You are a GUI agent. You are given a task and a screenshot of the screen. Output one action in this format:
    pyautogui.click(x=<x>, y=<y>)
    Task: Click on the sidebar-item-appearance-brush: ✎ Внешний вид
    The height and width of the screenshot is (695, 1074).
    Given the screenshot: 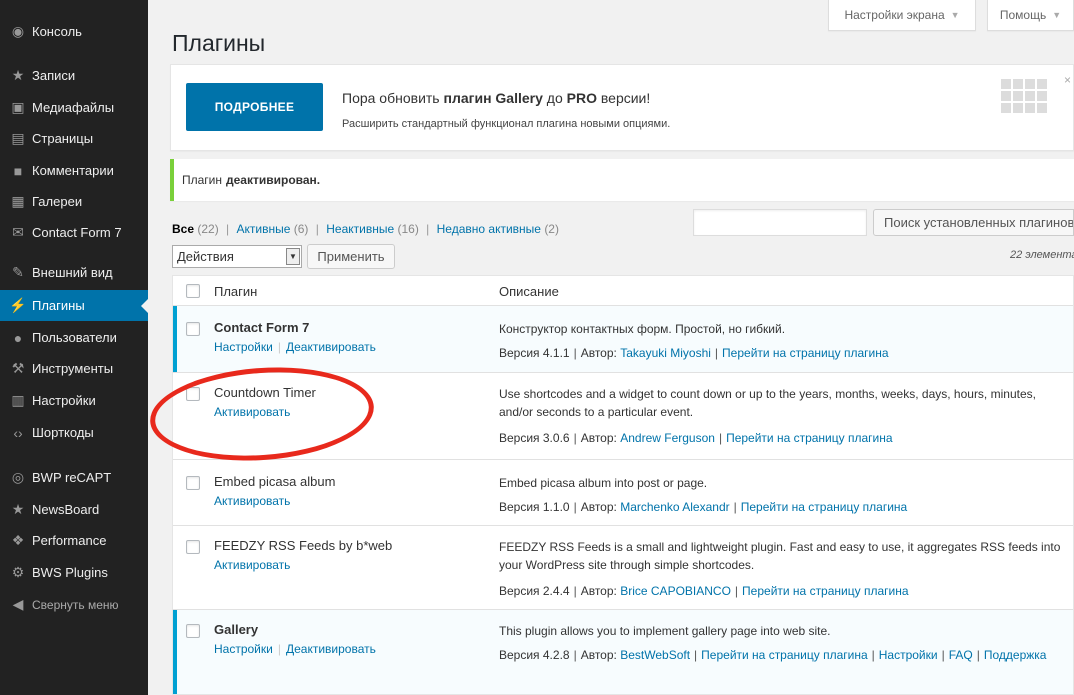 What is the action you would take?
    pyautogui.click(x=74, y=272)
    